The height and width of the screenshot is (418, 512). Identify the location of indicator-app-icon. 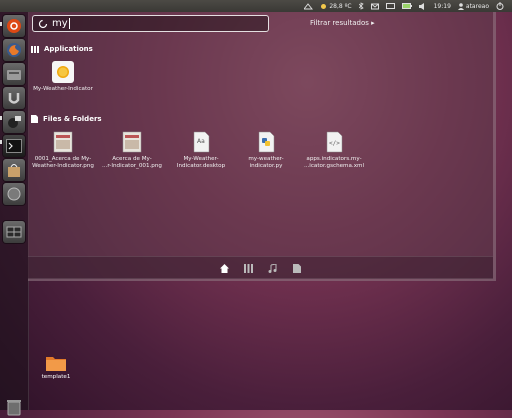
(14, 122).